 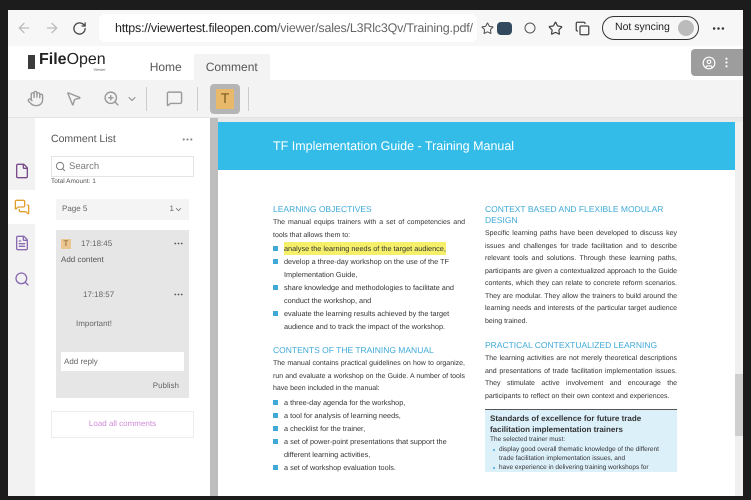 I want to click on nav-tab: Comment, so click(x=232, y=67).